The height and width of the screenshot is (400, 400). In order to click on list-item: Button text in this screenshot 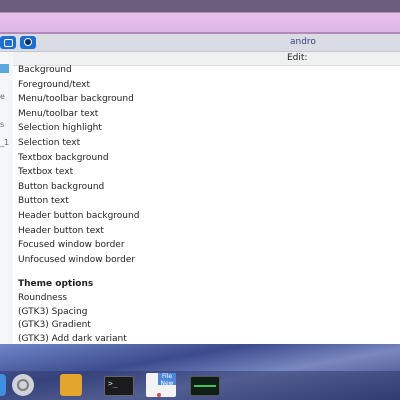, I will do `click(43, 201)`.